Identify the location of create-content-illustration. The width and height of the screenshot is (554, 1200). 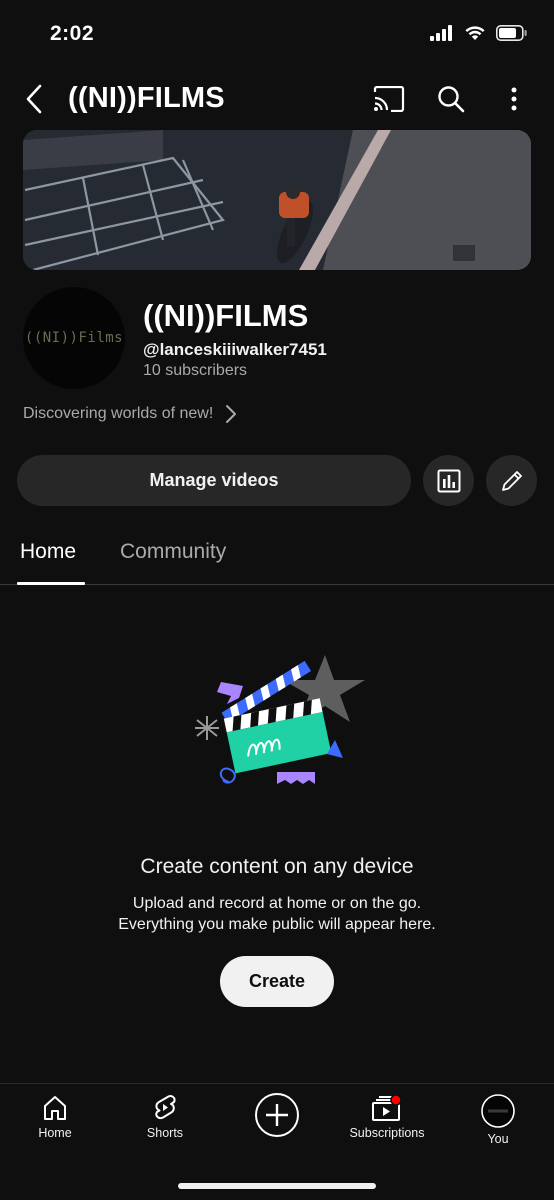
(279, 722).